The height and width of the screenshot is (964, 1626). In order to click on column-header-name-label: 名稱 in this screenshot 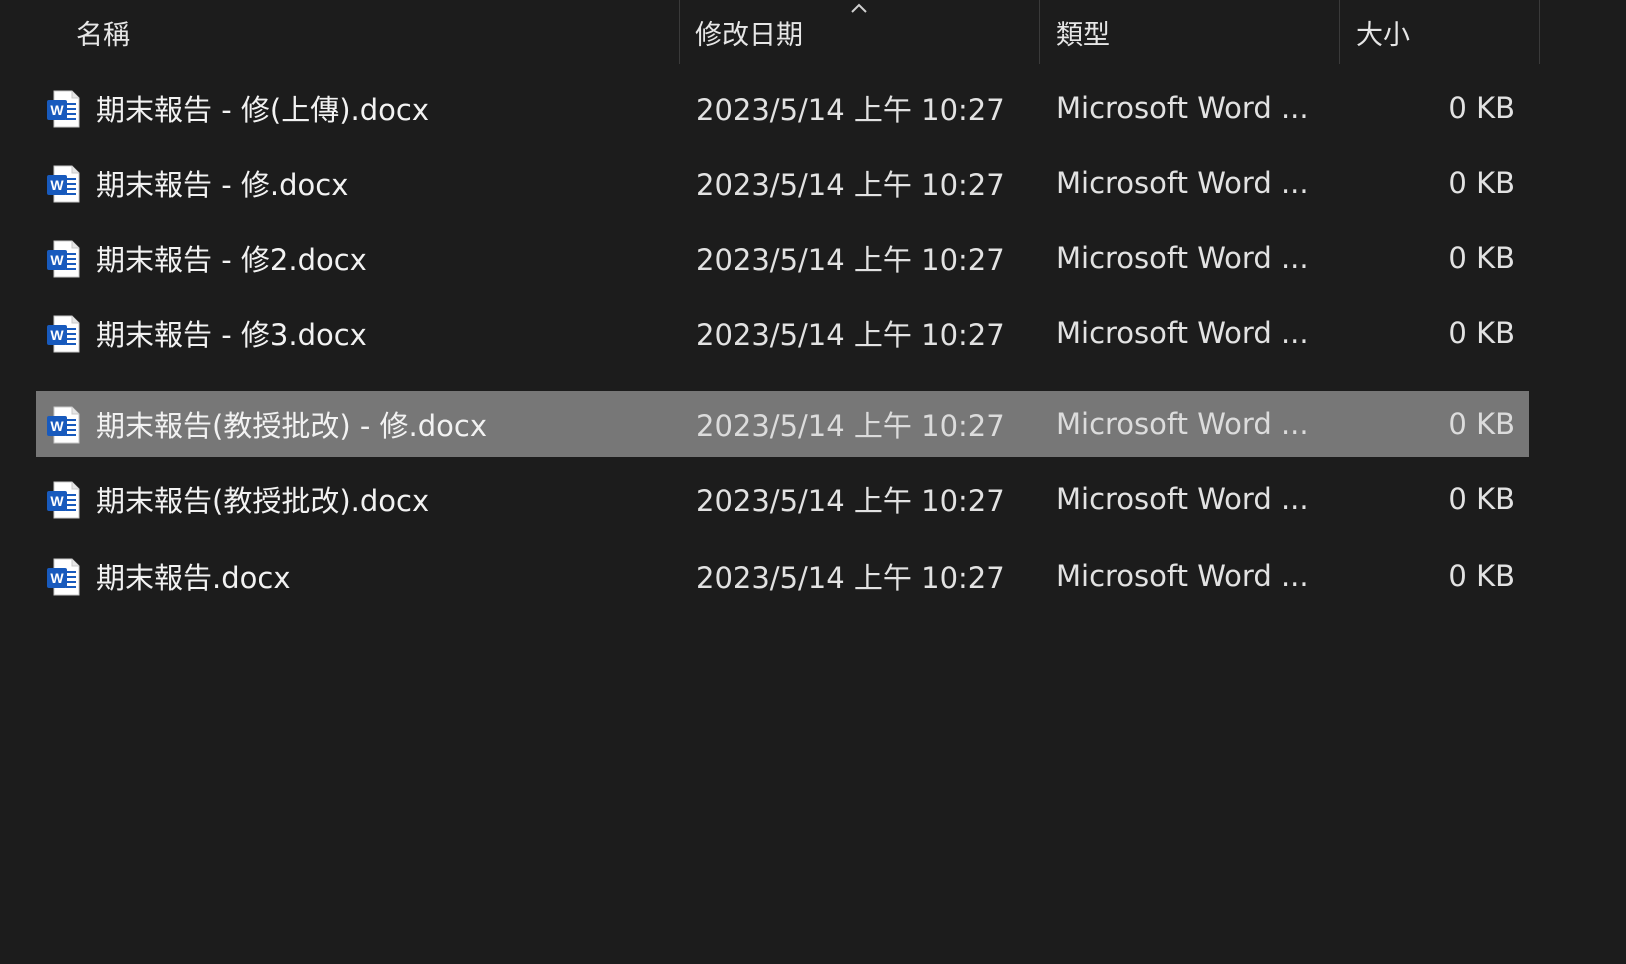, I will do `click(103, 35)`.